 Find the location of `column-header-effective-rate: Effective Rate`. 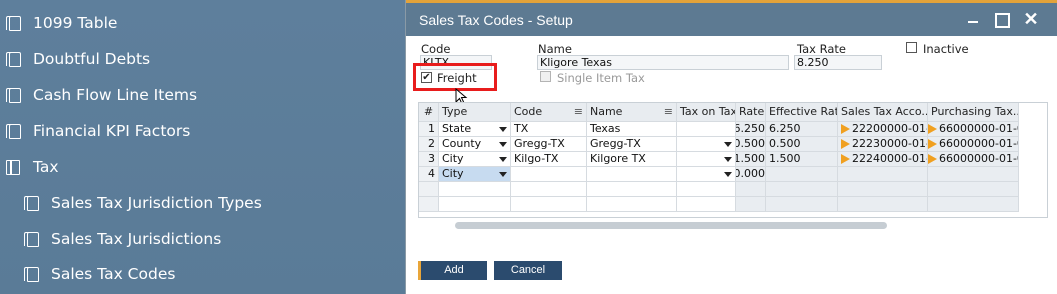

column-header-effective-rate: Effective Rate is located at coordinates (802, 112).